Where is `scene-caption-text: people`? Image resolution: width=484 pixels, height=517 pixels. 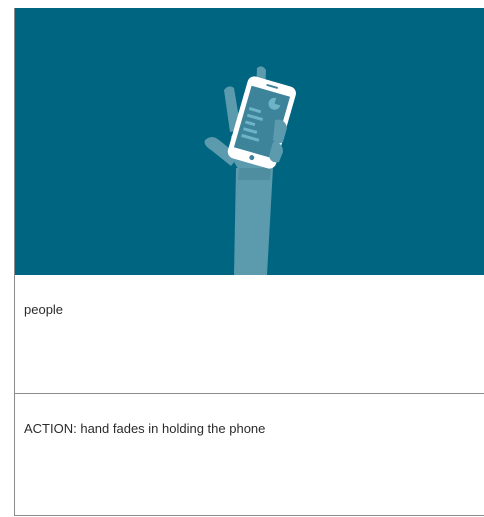 scene-caption-text: people is located at coordinates (44, 309).